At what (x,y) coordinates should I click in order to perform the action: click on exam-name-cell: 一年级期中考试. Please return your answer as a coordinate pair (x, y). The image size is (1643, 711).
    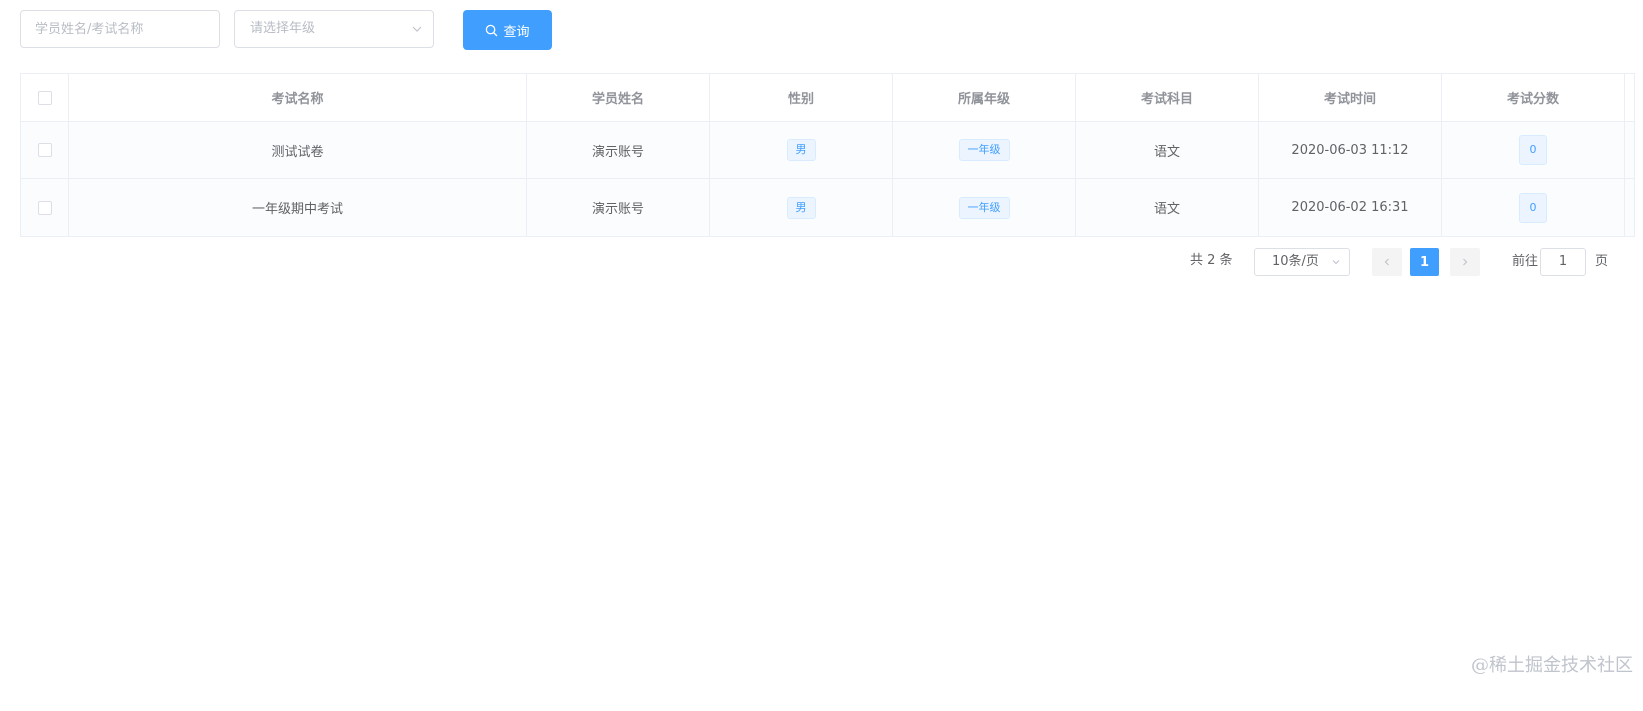
    Looking at the image, I should click on (298, 207).